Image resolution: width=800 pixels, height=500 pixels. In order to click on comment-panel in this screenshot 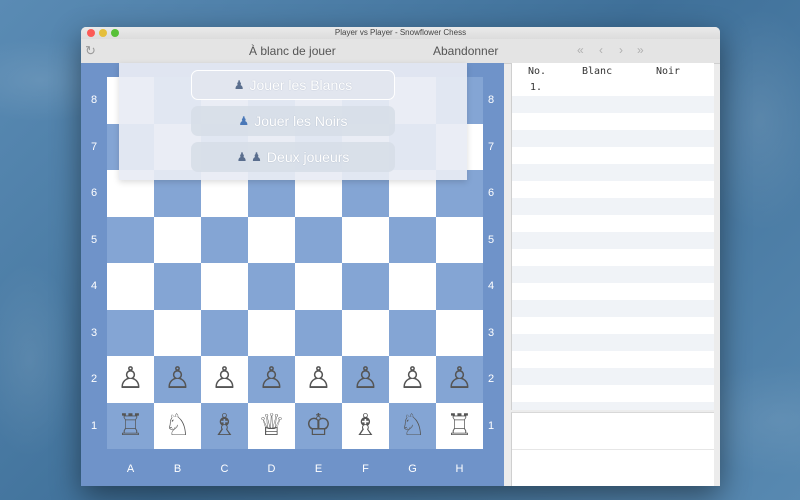, I will do `click(612, 449)`.